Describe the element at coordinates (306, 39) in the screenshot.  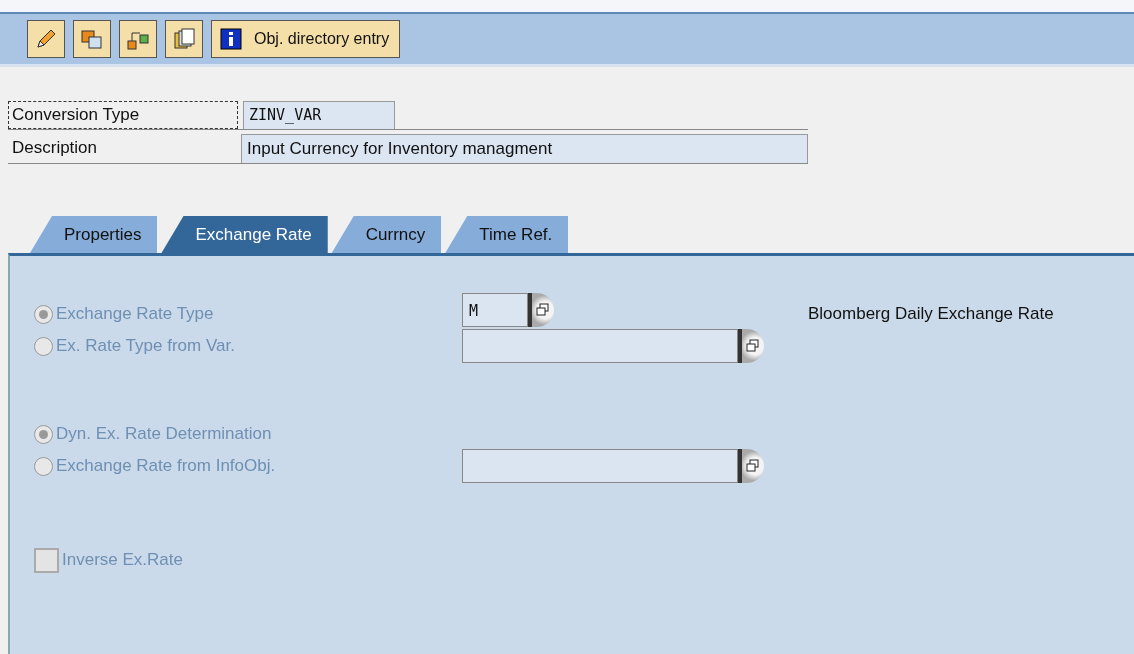
I see `obj-directory-button: Obj. directory entry` at that location.